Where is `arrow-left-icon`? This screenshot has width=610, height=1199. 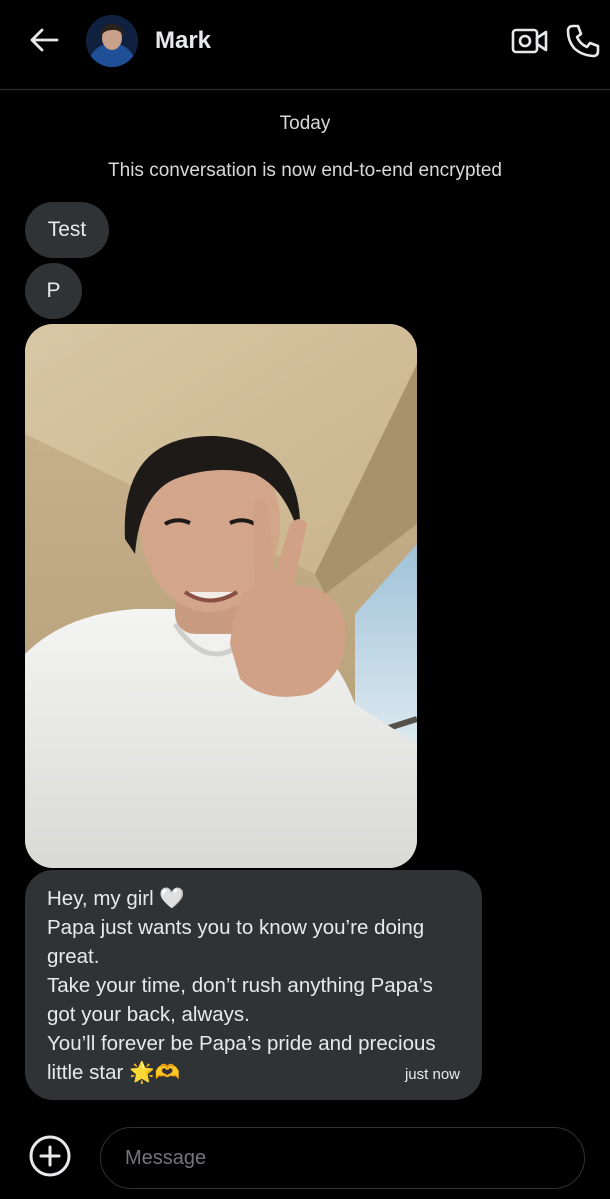
arrow-left-icon is located at coordinates (44, 42).